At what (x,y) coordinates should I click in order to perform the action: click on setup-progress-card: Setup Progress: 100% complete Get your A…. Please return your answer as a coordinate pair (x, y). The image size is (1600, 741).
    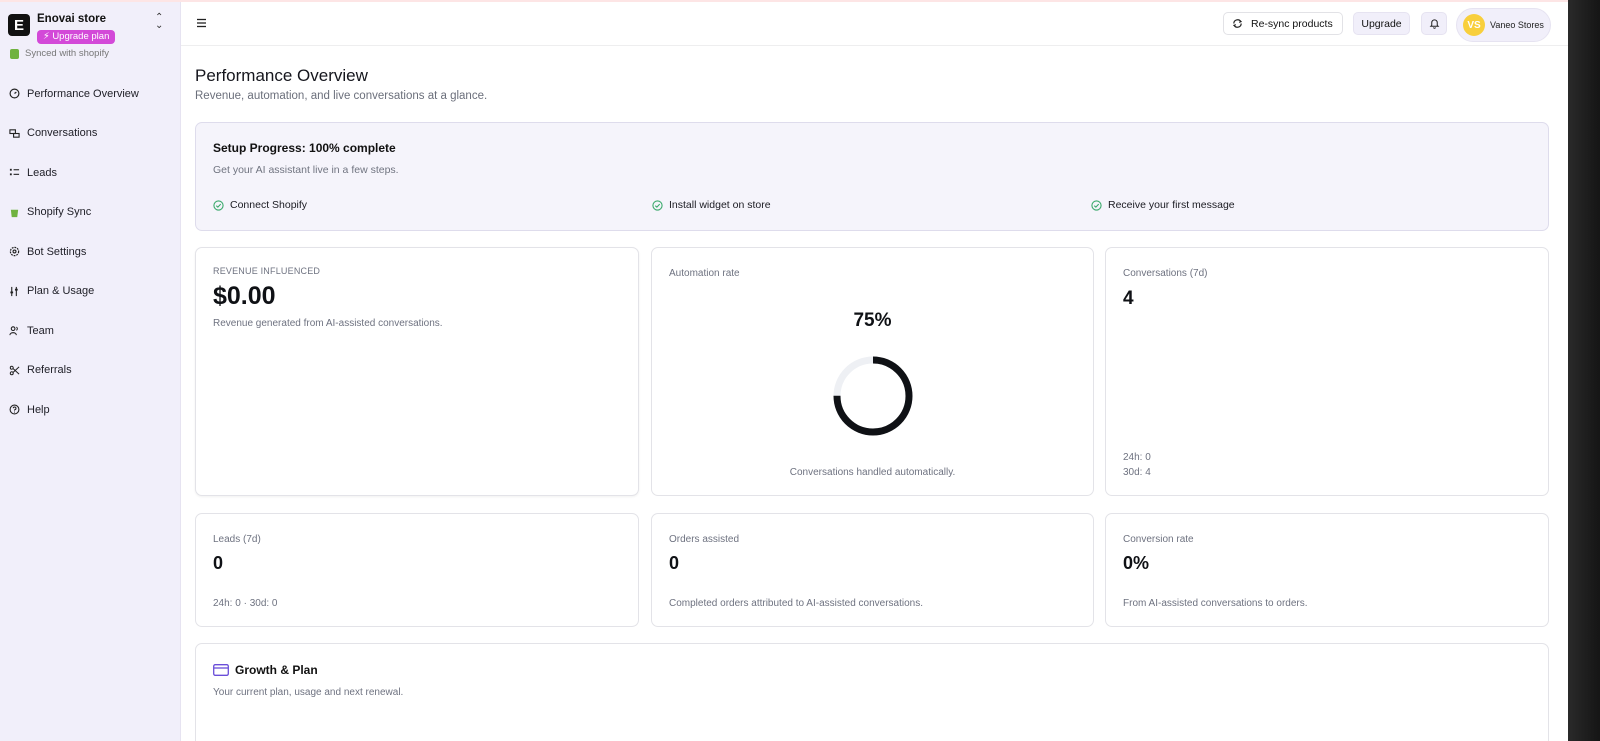
    Looking at the image, I should click on (872, 176).